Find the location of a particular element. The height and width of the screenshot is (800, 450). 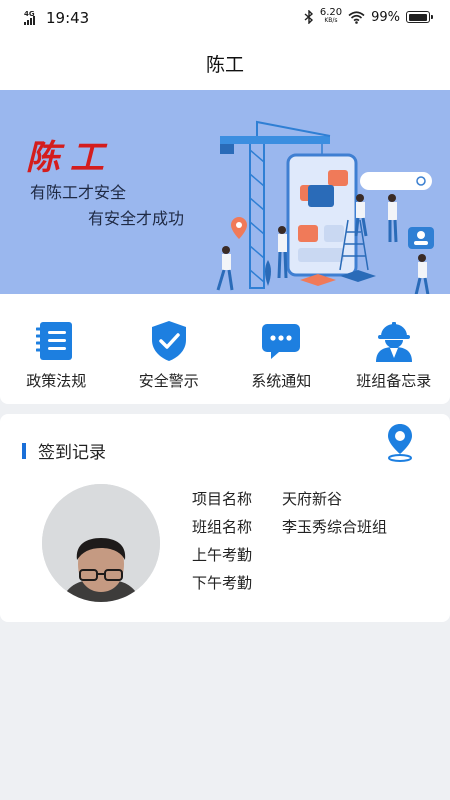

shortcut-menu: 政策法规 安全警示 系统通知 班组备忘录 is located at coordinates (225, 349).